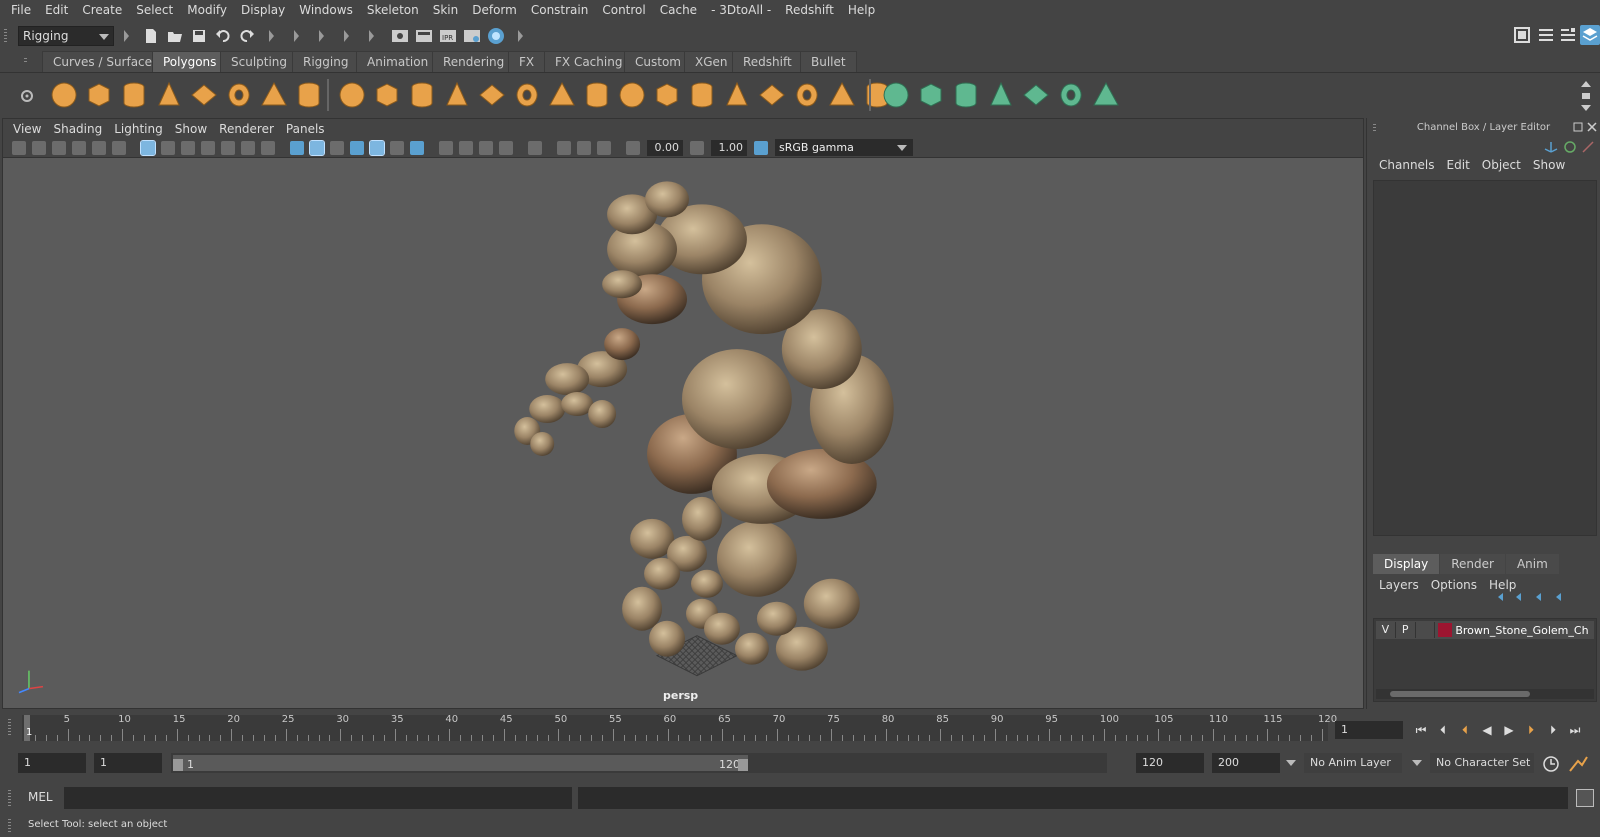  I want to click on layer-playback-toggle: P, so click(1406, 630).